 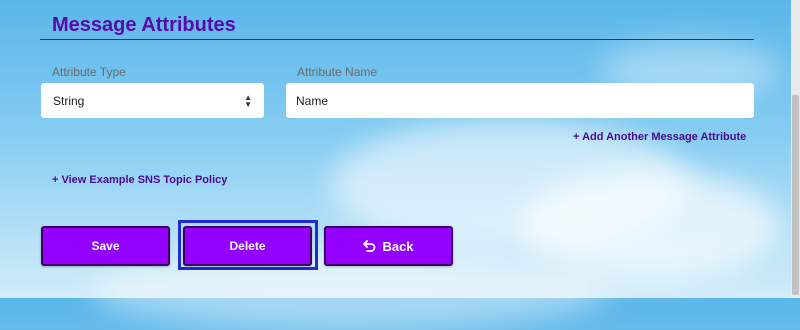 What do you see at coordinates (337, 72) in the screenshot?
I see `attribute-name-label: Attribute Name` at bounding box center [337, 72].